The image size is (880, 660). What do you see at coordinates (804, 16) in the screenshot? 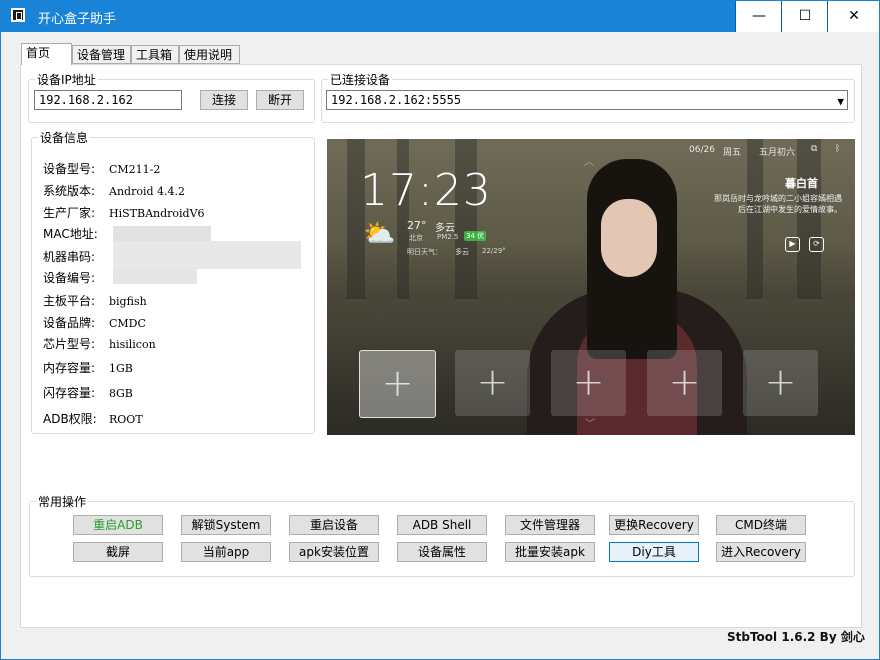
I see `maximize-button: ☐` at bounding box center [804, 16].